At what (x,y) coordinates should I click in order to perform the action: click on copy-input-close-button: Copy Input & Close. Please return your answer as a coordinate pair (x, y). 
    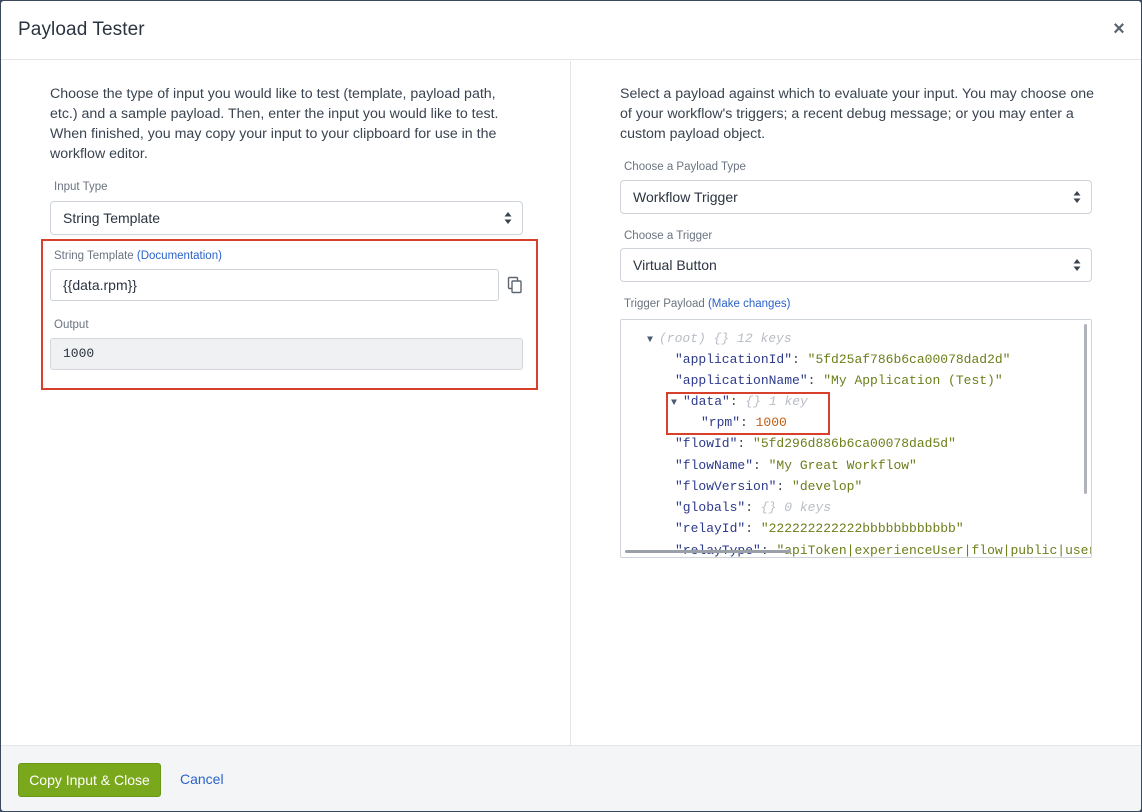
    Looking at the image, I should click on (89, 780).